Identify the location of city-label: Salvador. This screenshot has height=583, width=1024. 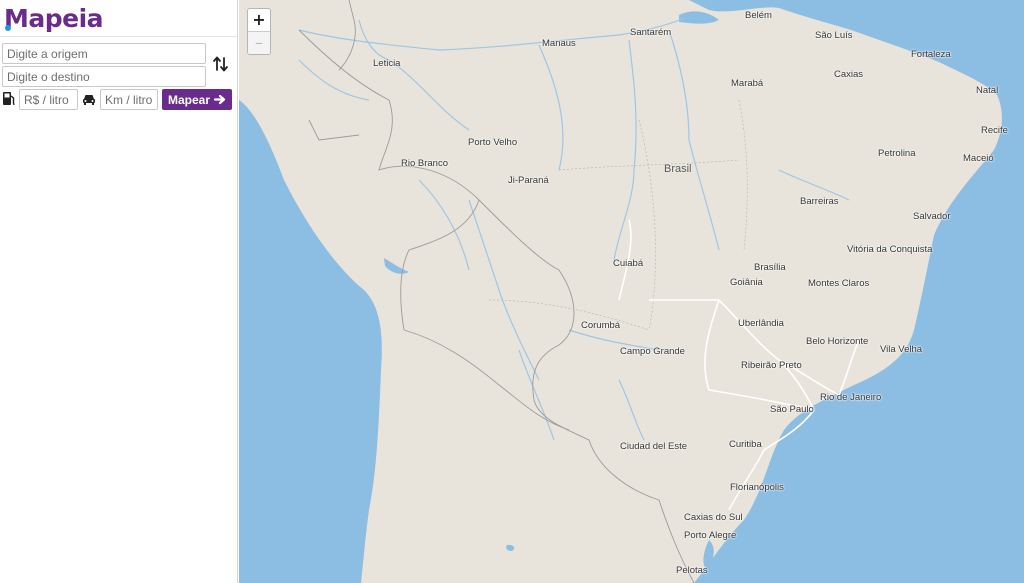
(932, 216).